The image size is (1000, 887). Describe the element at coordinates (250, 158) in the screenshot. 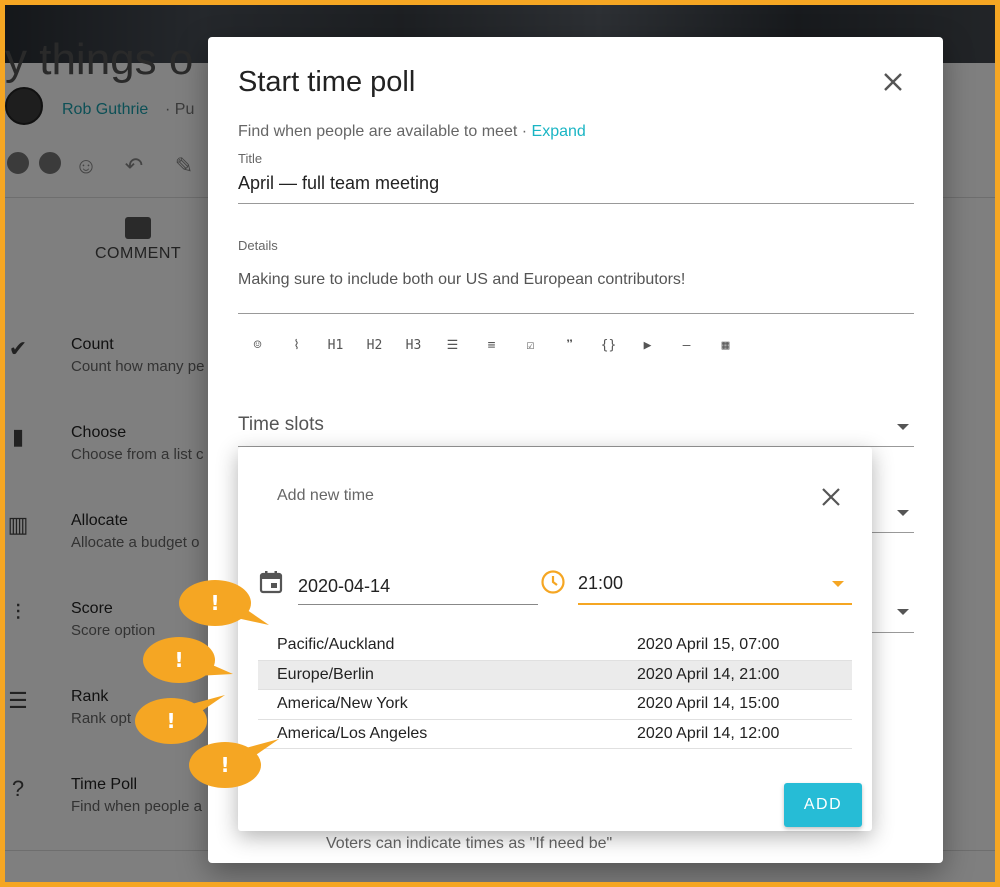

I see `title-field-label: Title` at that location.